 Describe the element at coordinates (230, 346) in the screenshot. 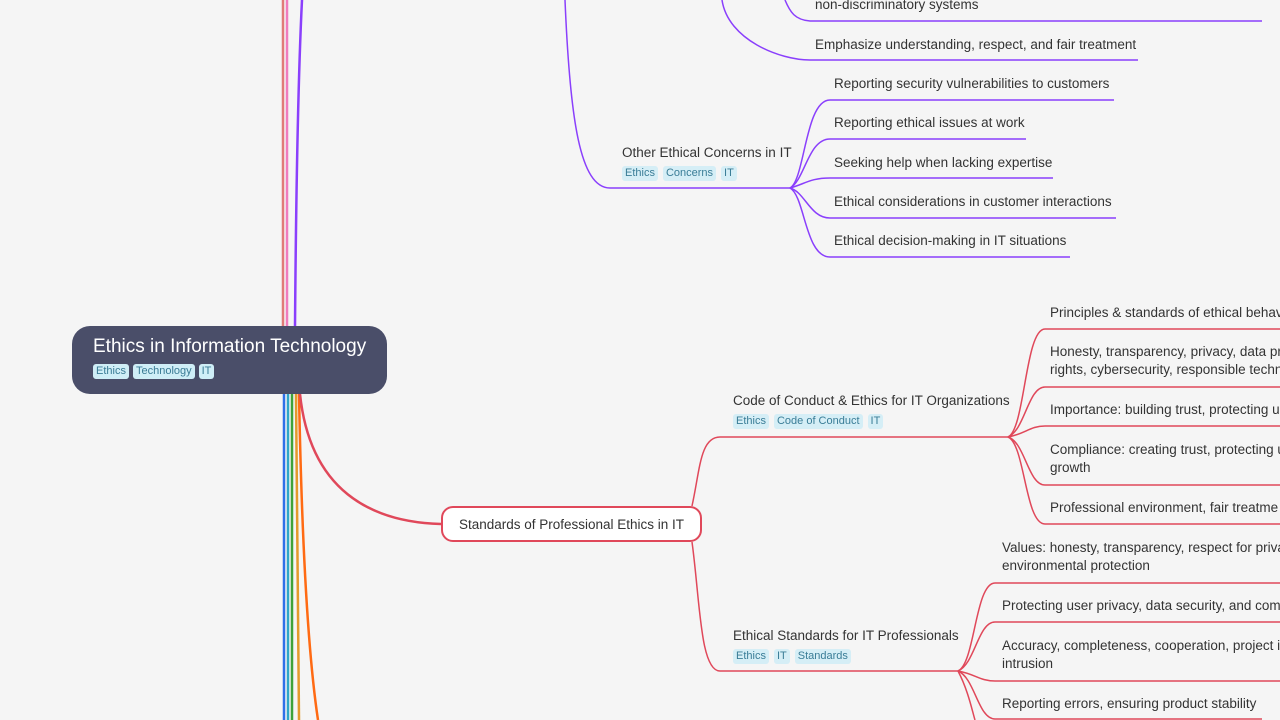

I see `root-title: Ethics in Information Technology` at that location.